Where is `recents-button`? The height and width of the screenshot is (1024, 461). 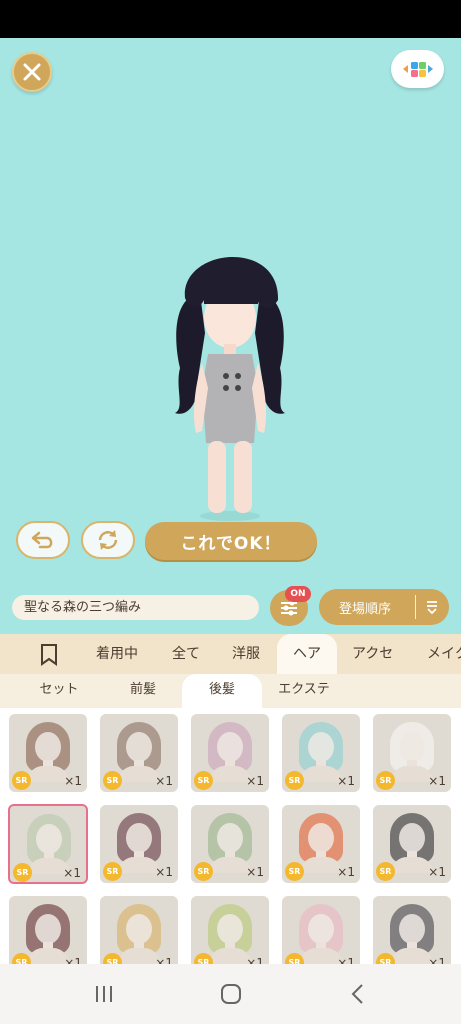 recents-button is located at coordinates (104, 994).